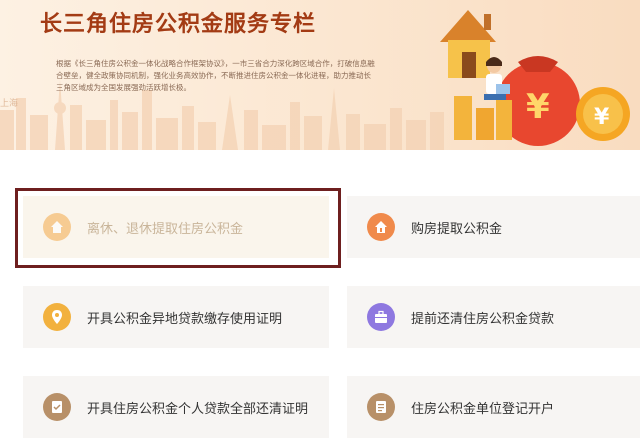 The width and height of the screenshot is (640, 441). What do you see at coordinates (178, 24) in the screenshot?
I see `banner-title: 长三角住房公积金服务专栏` at bounding box center [178, 24].